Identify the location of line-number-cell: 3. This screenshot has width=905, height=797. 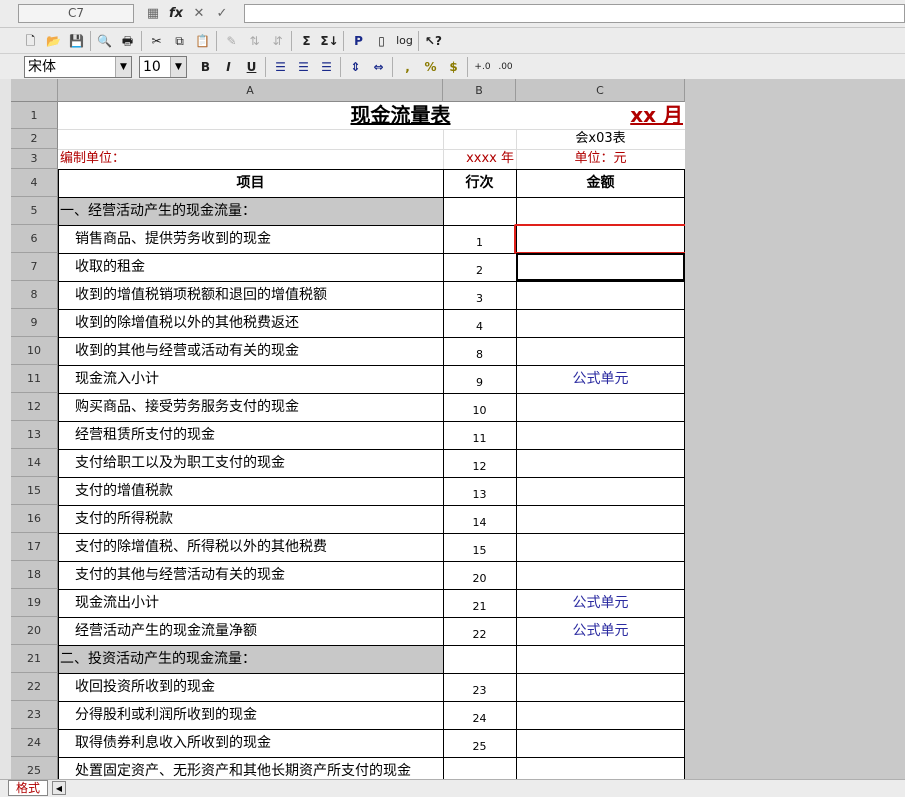
(479, 295).